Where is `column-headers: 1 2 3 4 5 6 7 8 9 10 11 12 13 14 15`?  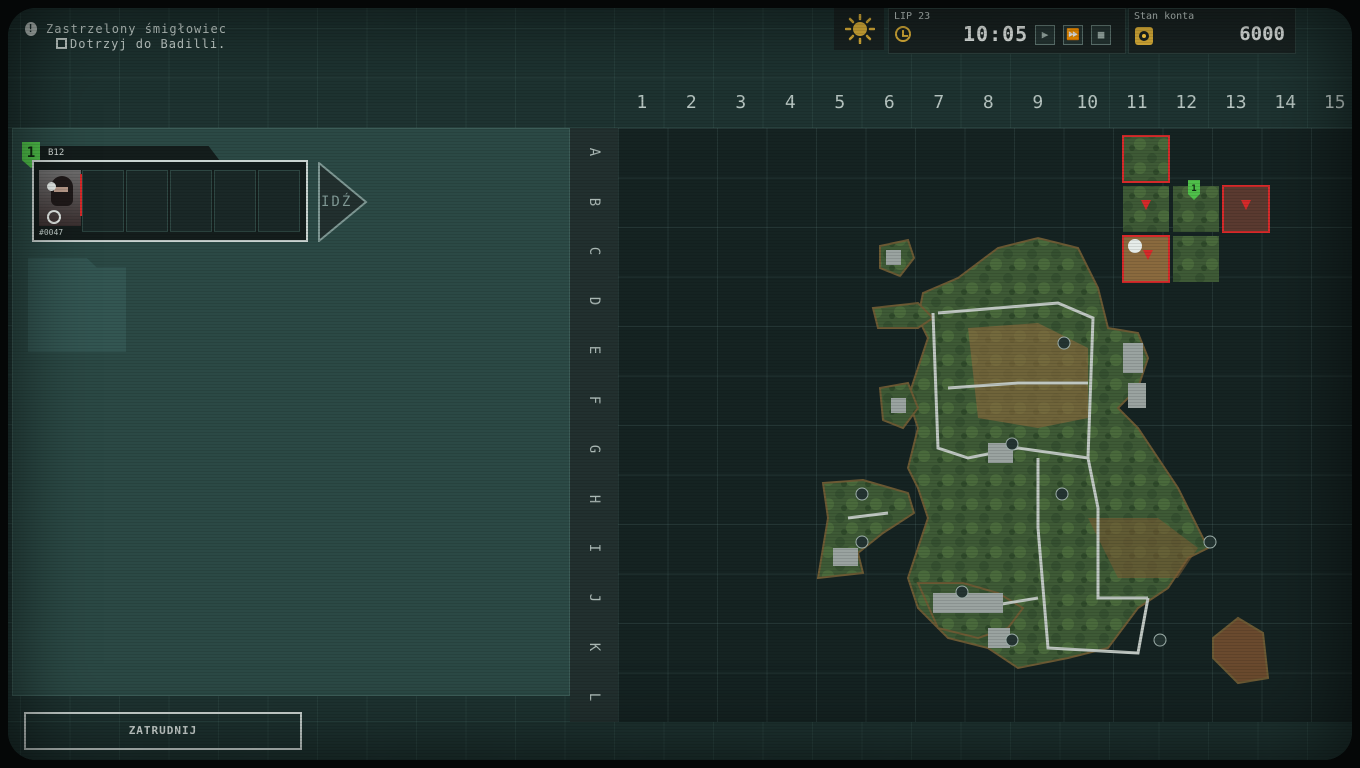 column-headers: 1 2 3 4 5 6 7 8 9 10 11 12 13 14 15 is located at coordinates (984, 107).